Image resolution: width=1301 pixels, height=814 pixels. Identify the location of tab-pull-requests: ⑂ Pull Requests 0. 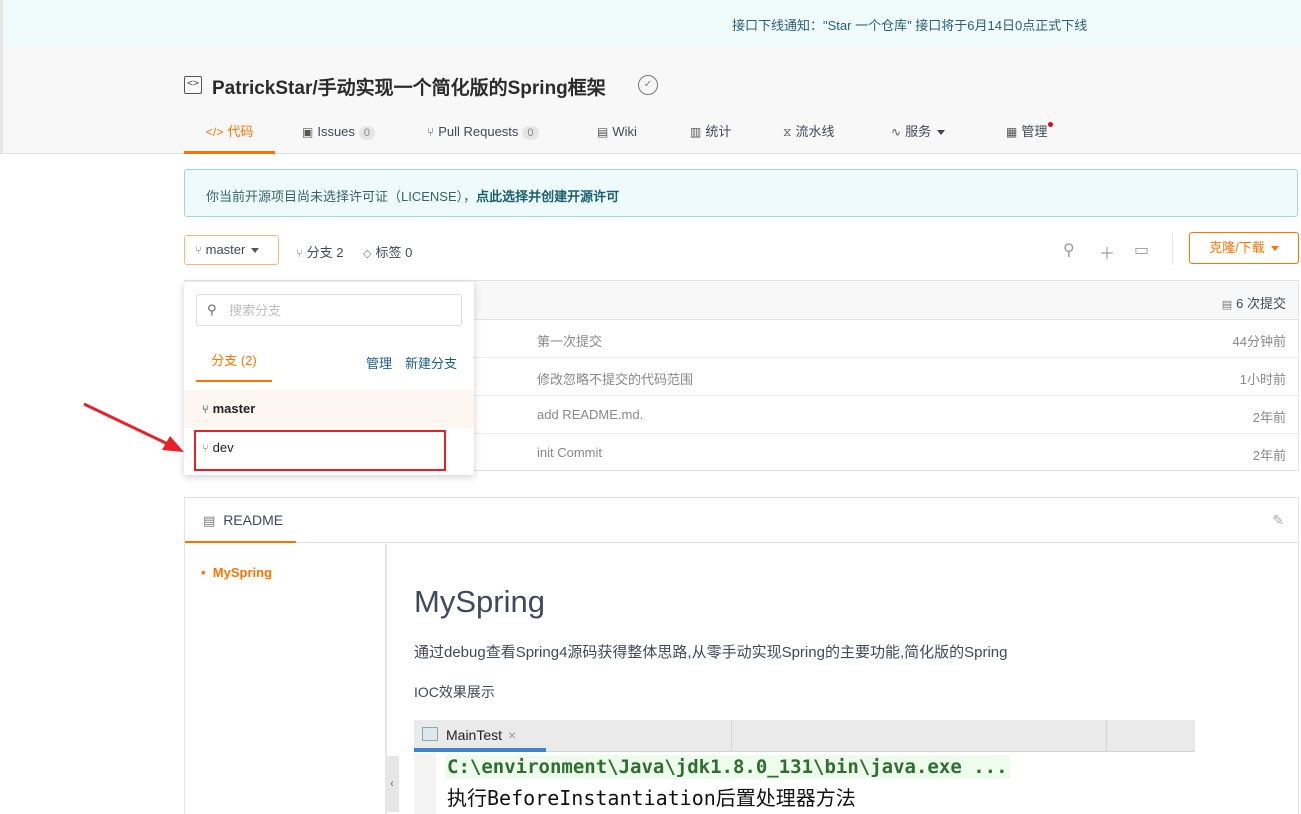
(483, 134).